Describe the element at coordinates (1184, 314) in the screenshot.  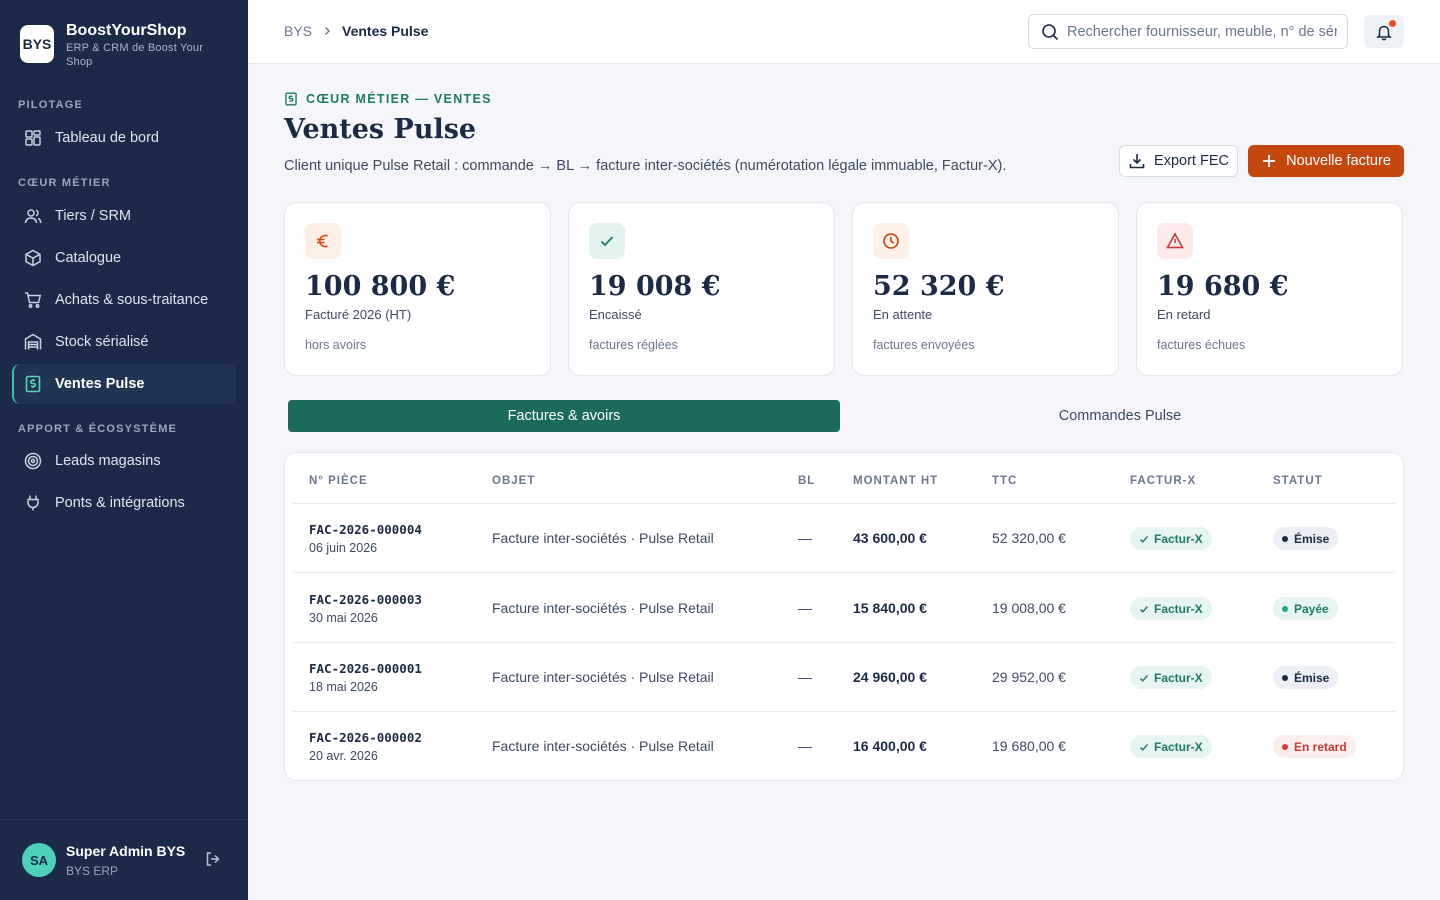
I see `kpi-label: En retard` at that location.